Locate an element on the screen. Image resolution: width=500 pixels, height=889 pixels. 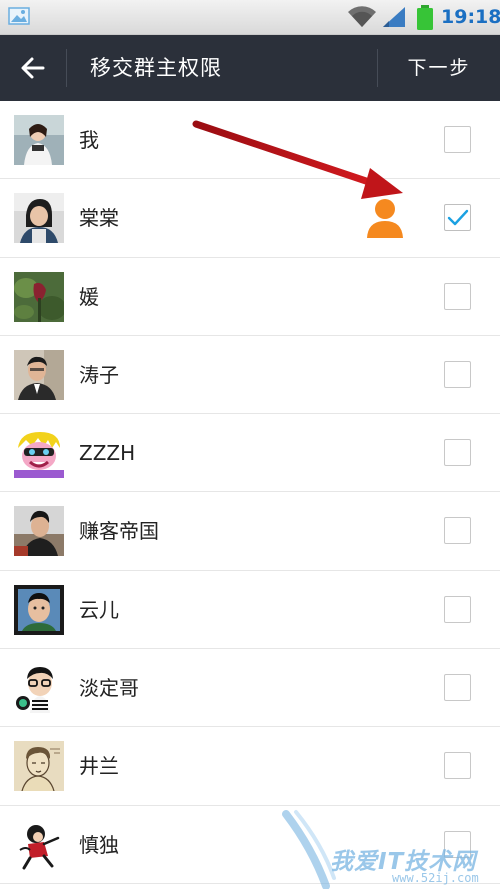
signal-icon is located at coordinates (394, 17).